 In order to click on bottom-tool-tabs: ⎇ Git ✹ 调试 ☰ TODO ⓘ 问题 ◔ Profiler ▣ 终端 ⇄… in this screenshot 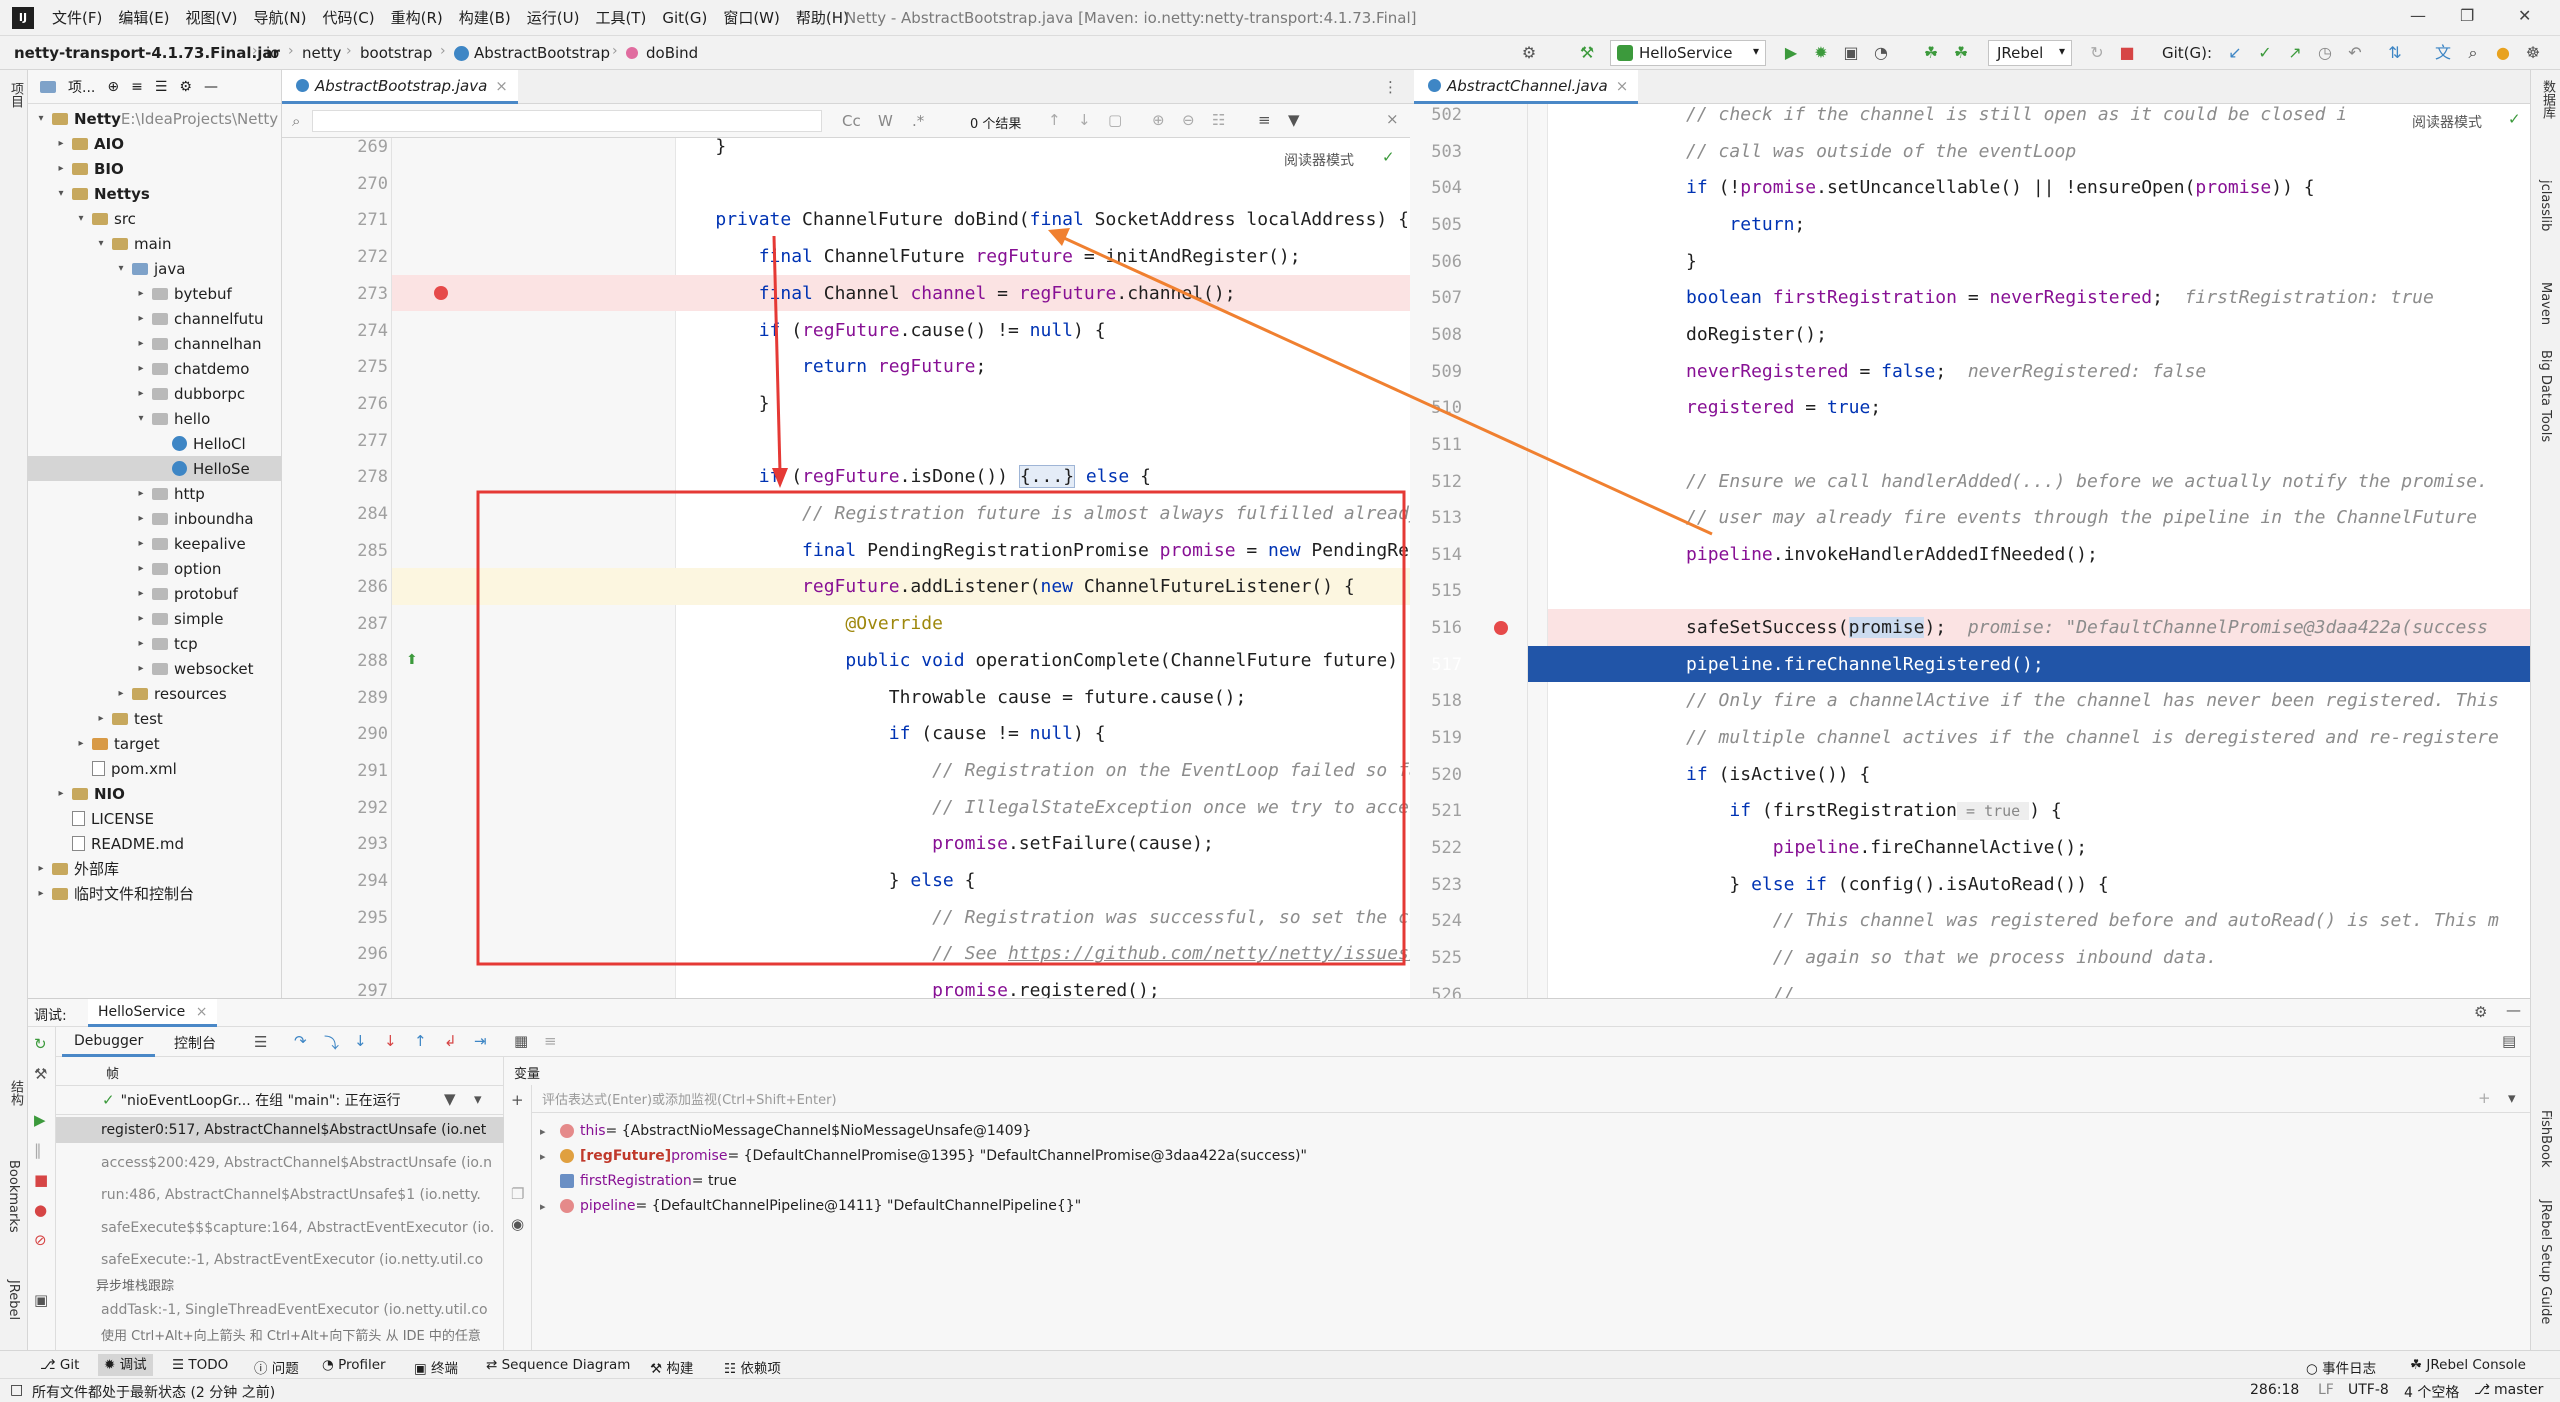, I will do `click(1280, 1364)`.